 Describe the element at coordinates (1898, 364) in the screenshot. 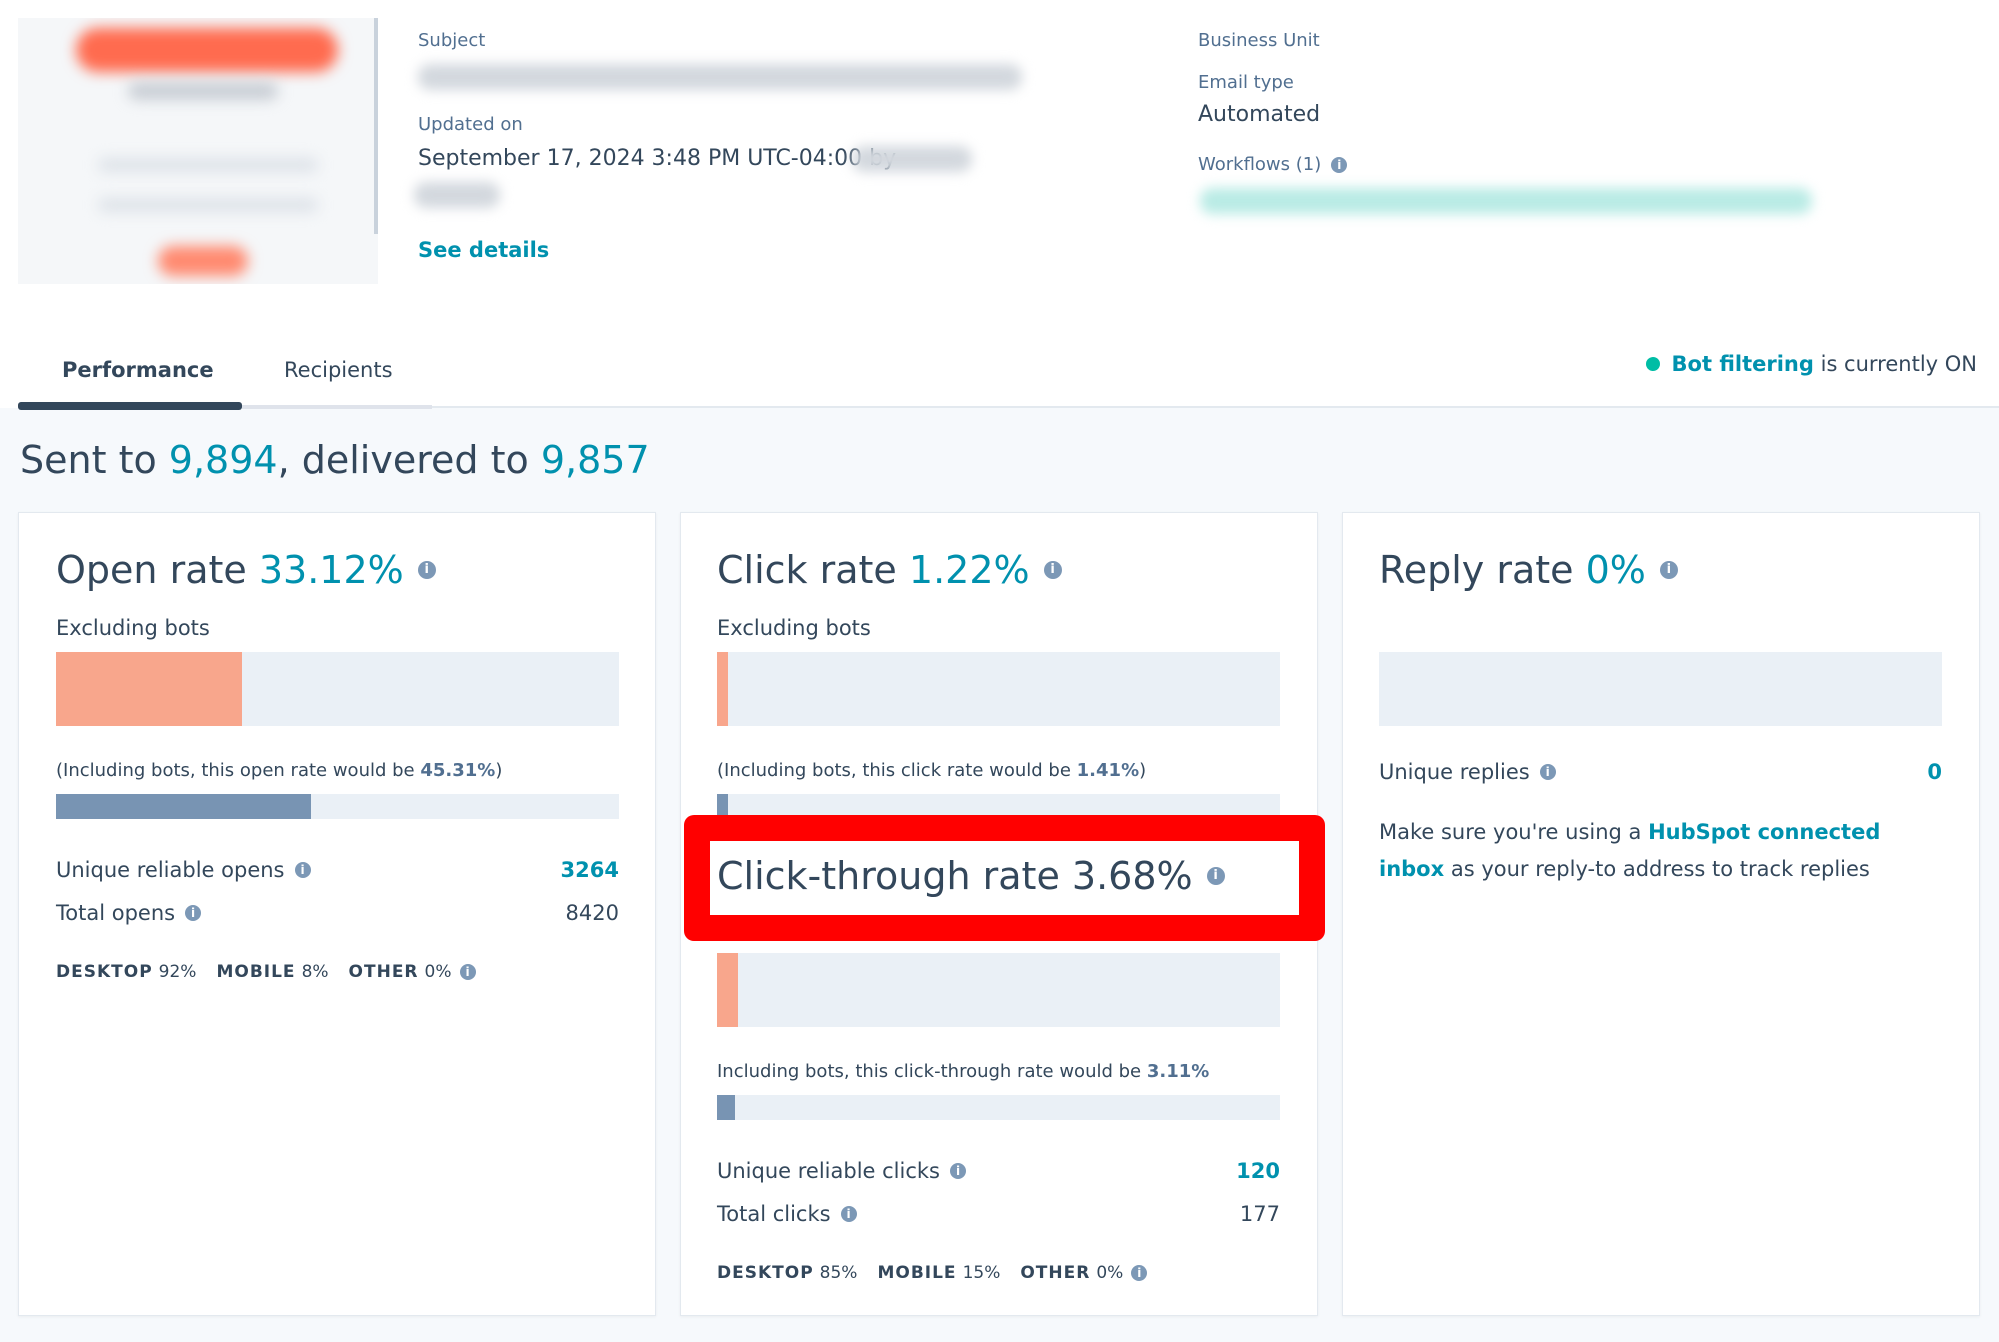

I see `bot-filtering-text: is currently ON` at that location.